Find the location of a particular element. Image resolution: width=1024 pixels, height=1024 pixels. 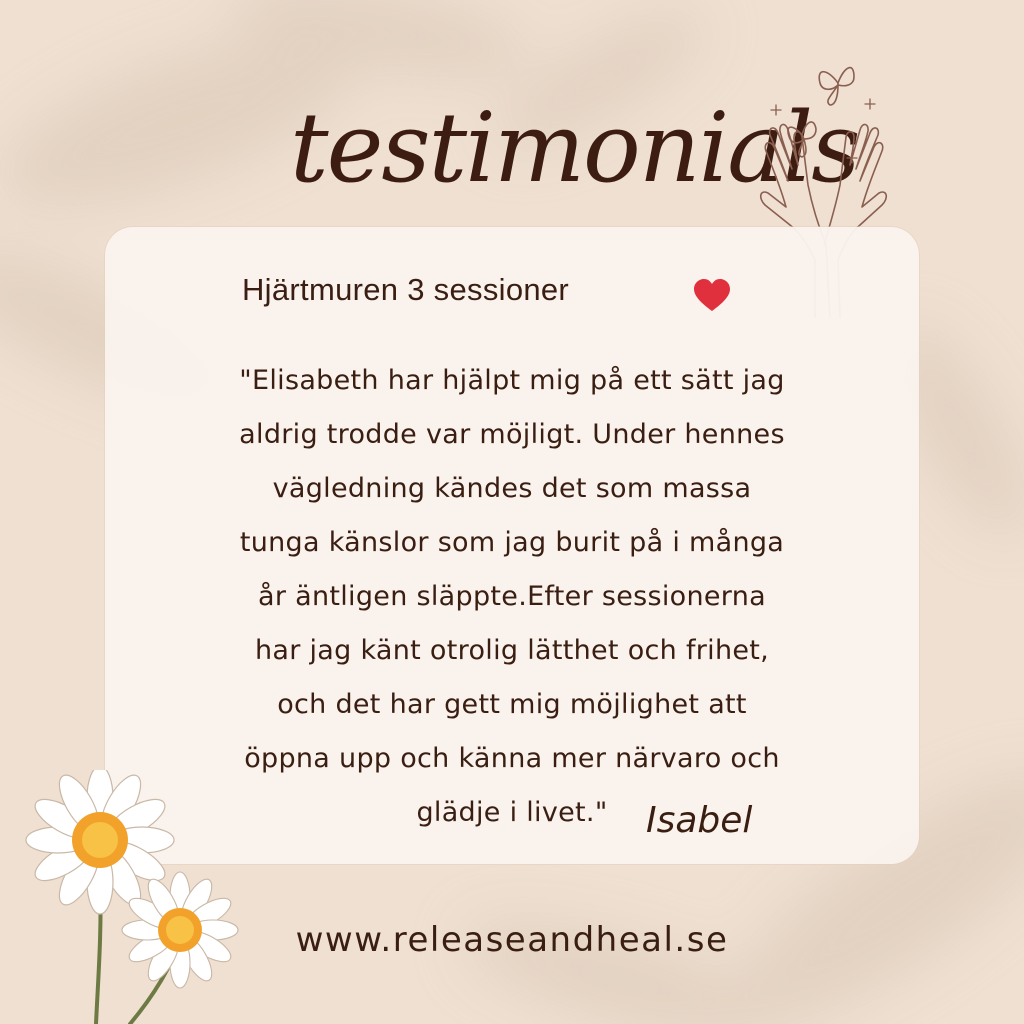

quote-line: har jag känt otrolig lätthet och frihet, is located at coordinates (512, 650).